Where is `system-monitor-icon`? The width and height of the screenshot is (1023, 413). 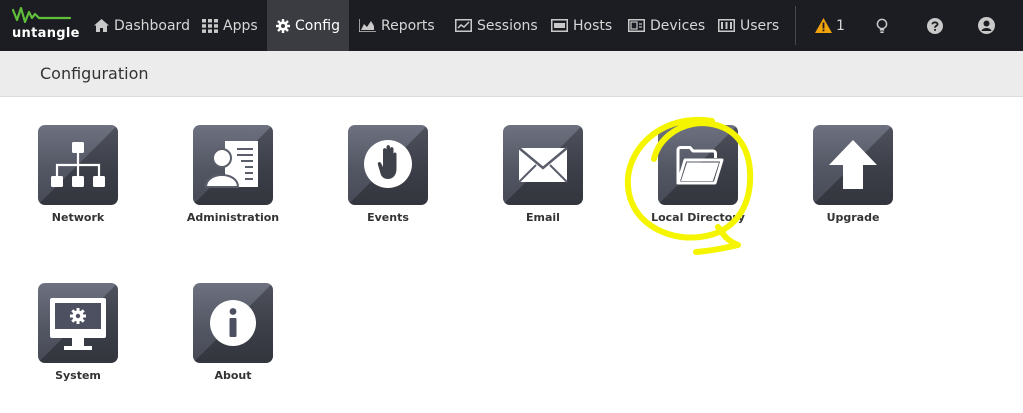
system-monitor-icon is located at coordinates (78, 324).